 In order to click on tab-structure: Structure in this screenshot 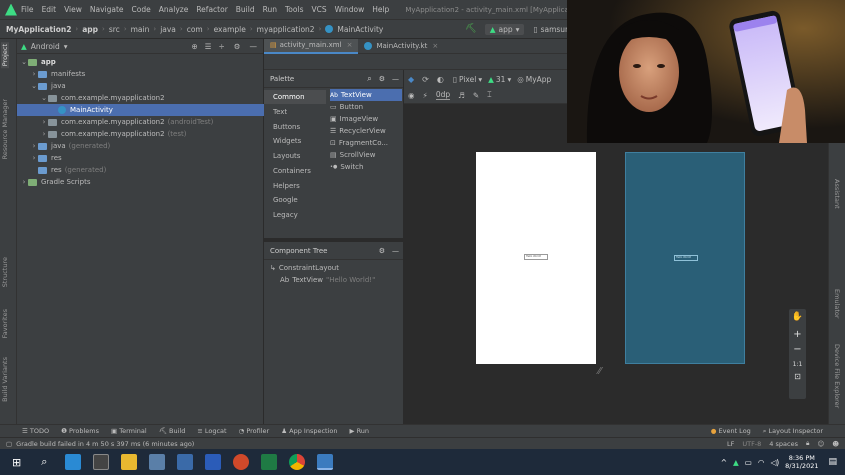, I will do `click(5, 272)`.